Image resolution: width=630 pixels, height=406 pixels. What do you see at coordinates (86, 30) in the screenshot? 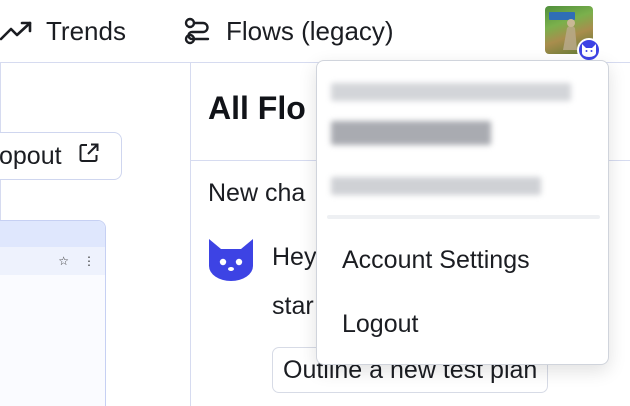
I see `nav-label-trends: Trends` at bounding box center [86, 30].